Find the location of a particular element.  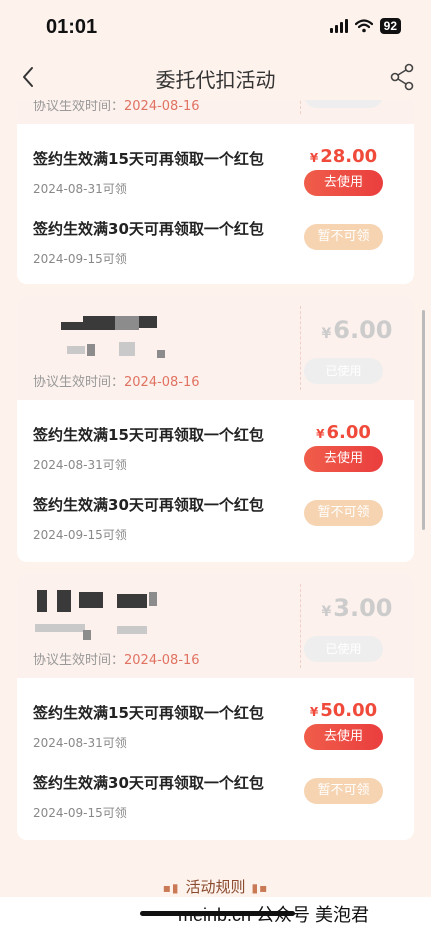

reward-price: ¥28.00 is located at coordinates (343, 156).